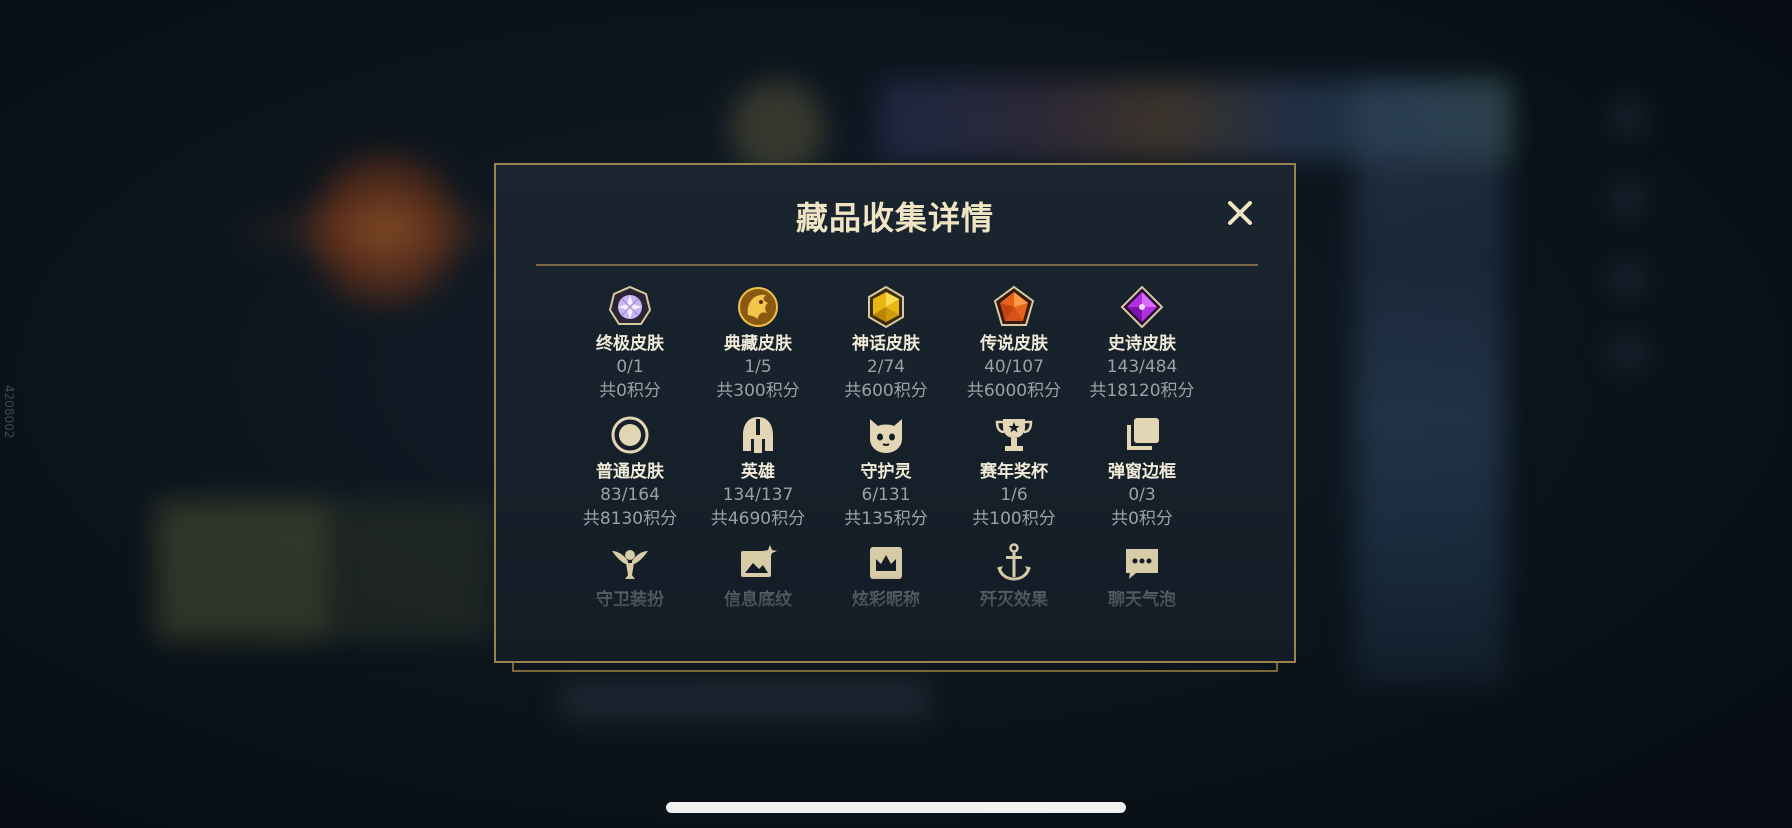 This screenshot has width=1792, height=828. Describe the element at coordinates (1014, 391) in the screenshot. I see `item-points: 共6000积分` at that location.